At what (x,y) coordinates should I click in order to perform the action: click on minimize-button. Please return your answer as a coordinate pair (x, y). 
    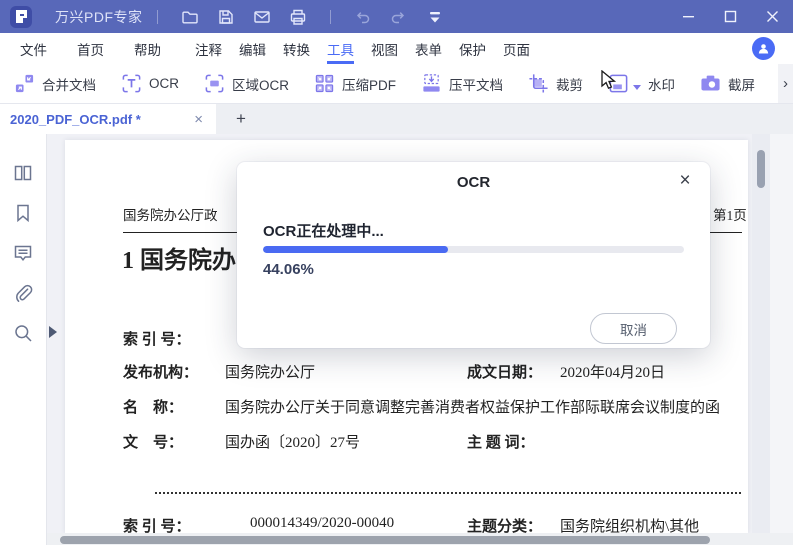
    Looking at the image, I should click on (688, 16).